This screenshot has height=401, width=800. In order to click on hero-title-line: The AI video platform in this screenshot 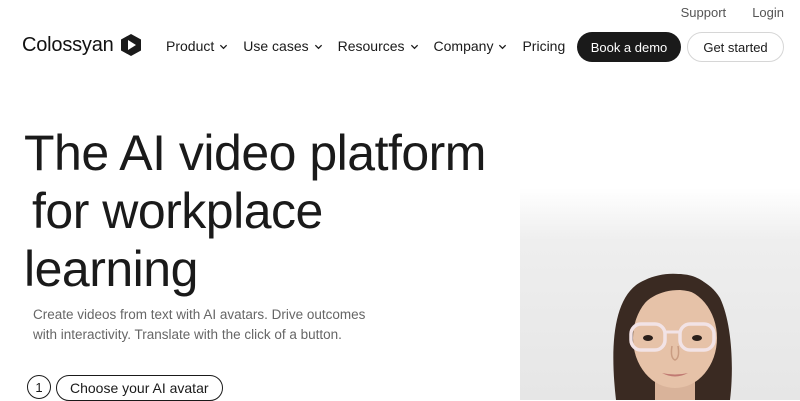, I will do `click(255, 153)`.